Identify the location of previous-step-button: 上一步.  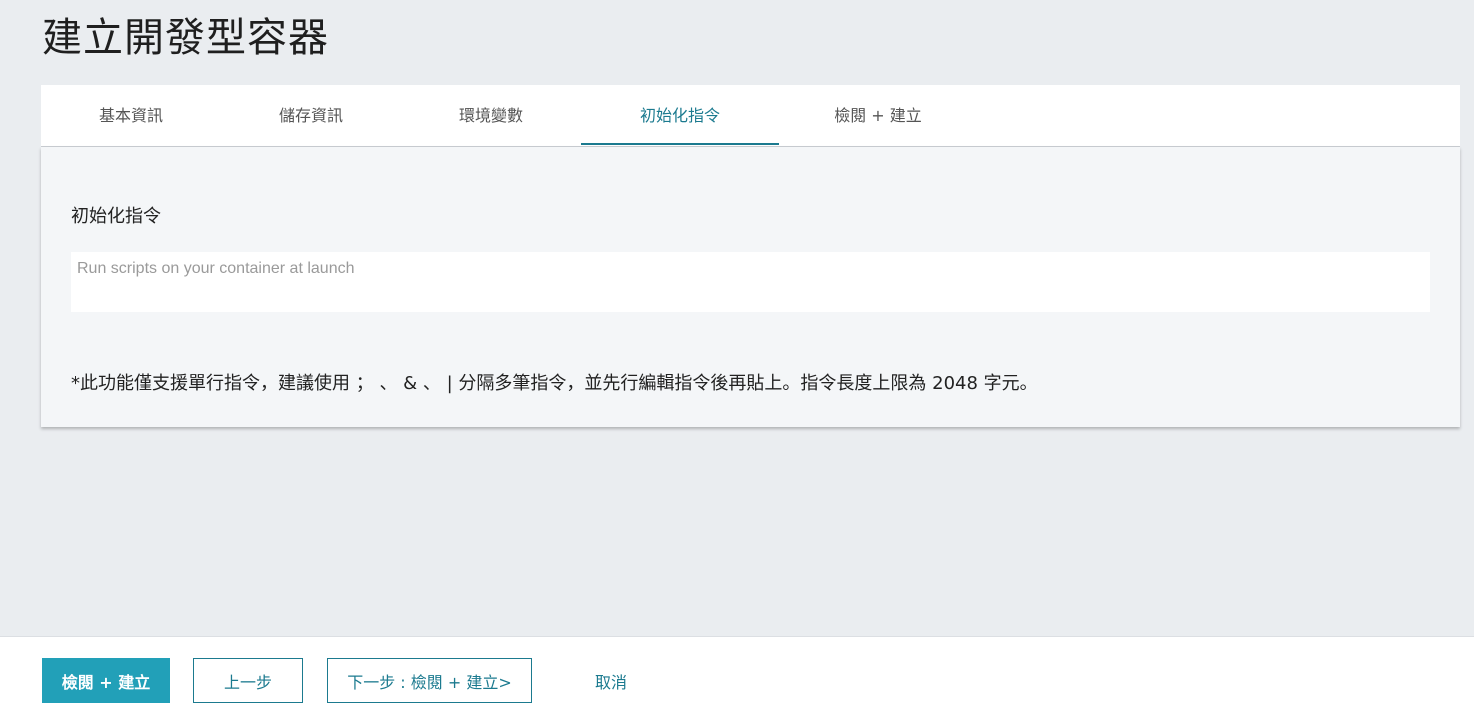
(248, 680).